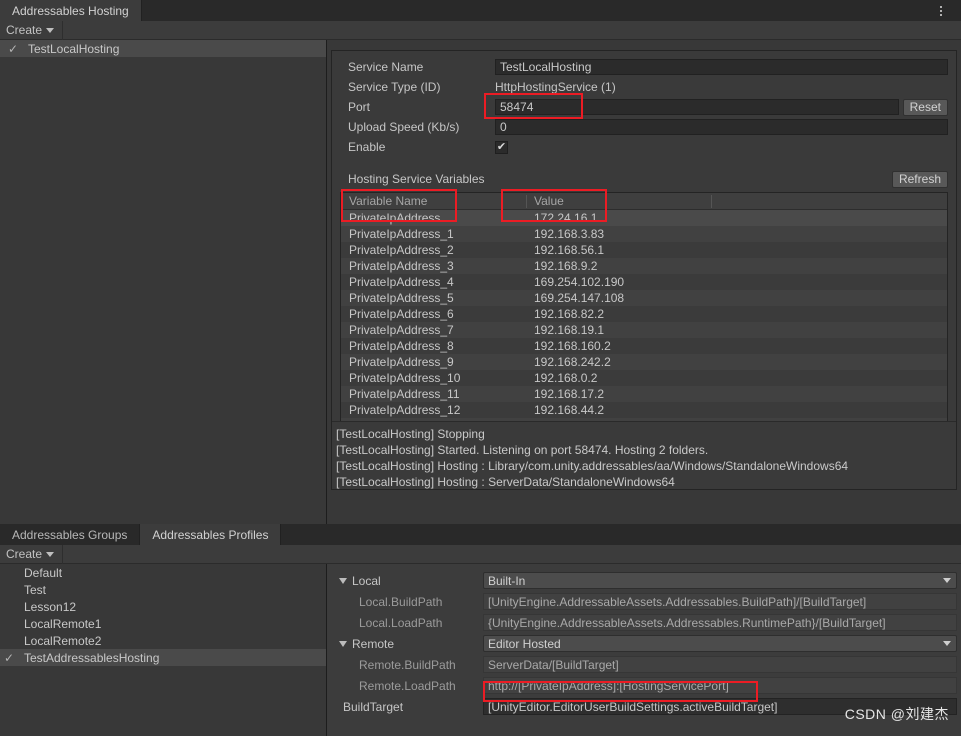 This screenshot has width=961, height=736. What do you see at coordinates (711, 201) in the screenshot?
I see `column-separator` at bounding box center [711, 201].